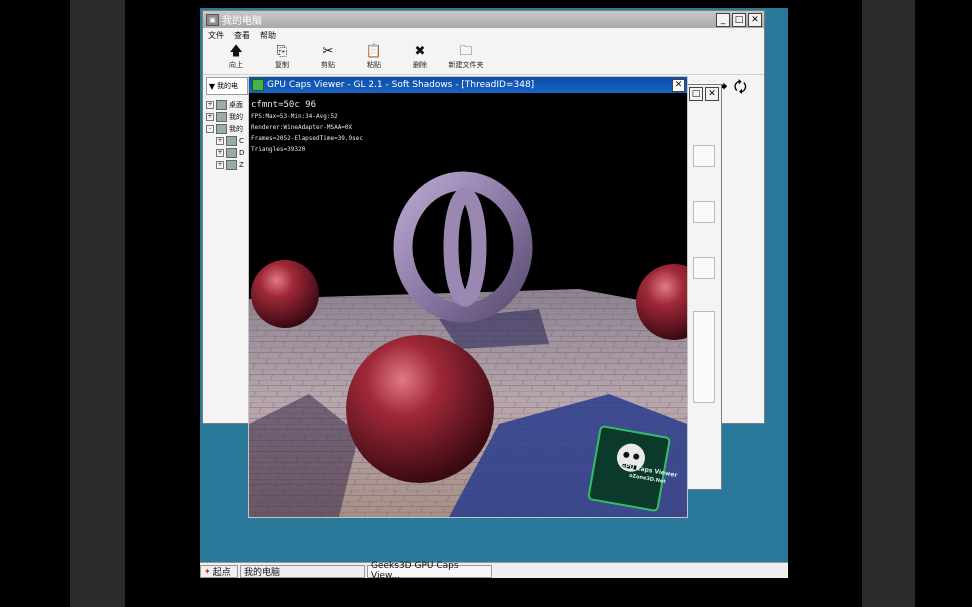  What do you see at coordinates (278, 149) in the screenshot?
I see `hud-line: Triangles=39320` at bounding box center [278, 149].